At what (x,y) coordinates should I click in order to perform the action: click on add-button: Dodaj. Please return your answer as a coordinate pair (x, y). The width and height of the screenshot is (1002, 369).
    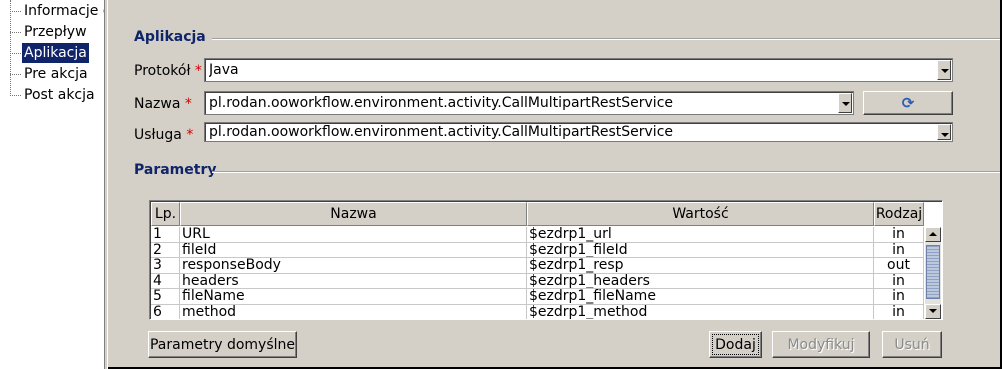
    Looking at the image, I should click on (735, 344).